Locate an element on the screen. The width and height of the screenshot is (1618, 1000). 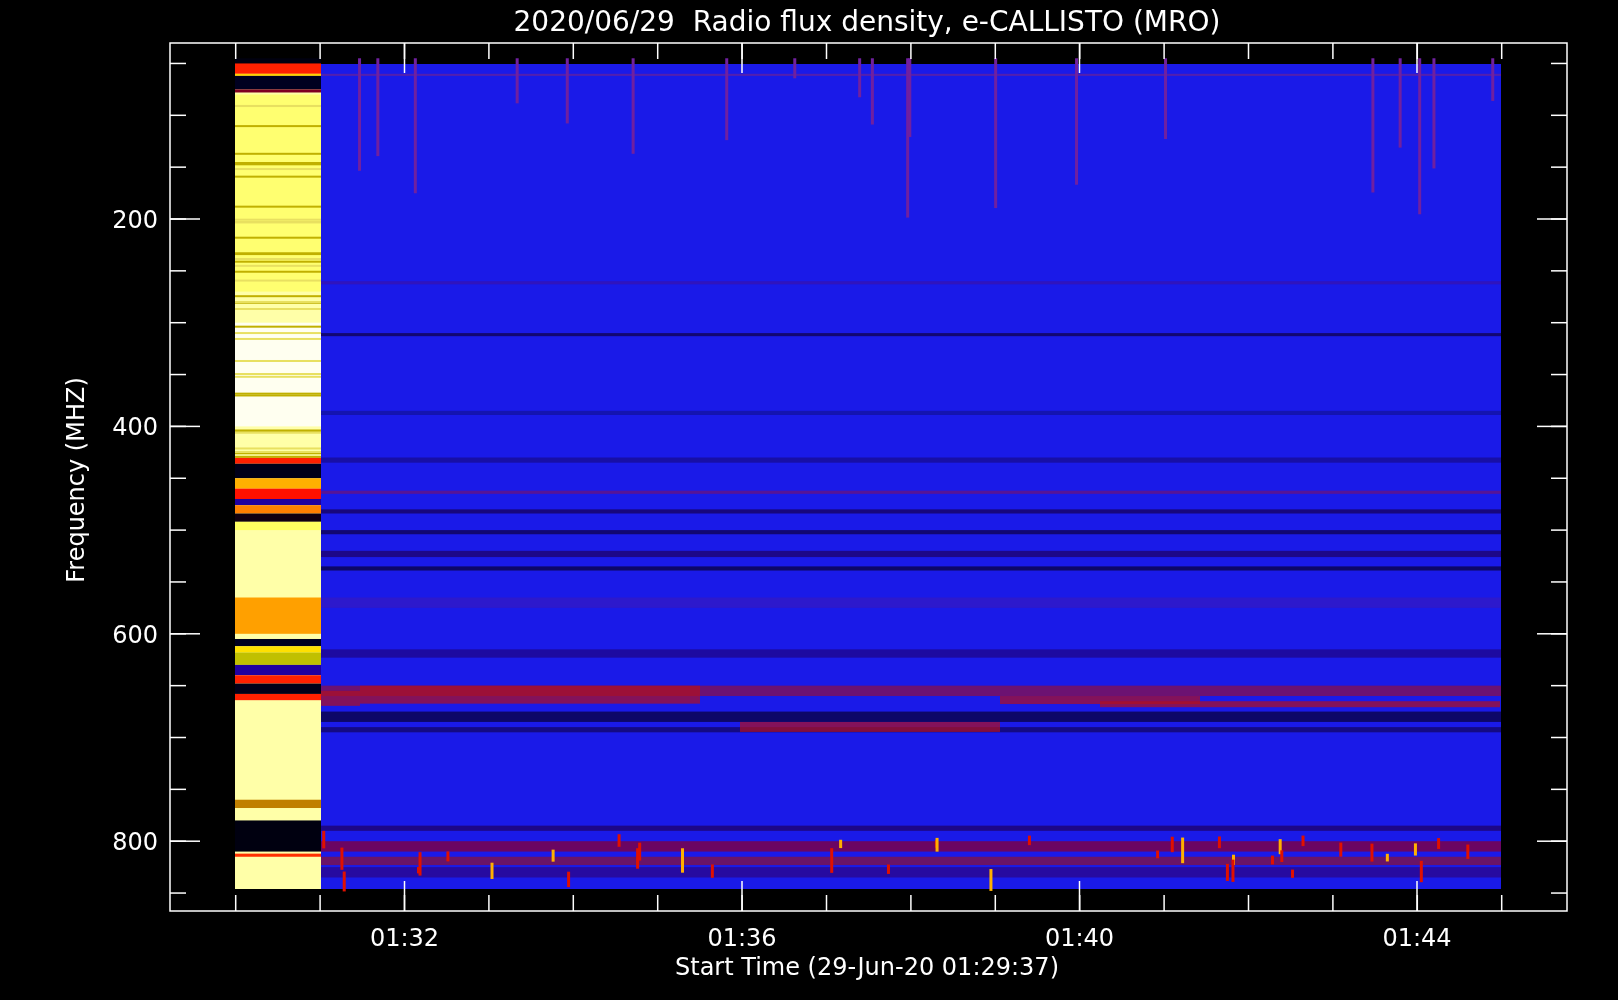
axis-label: Frequency (MHZ) is located at coordinates (76, 480).